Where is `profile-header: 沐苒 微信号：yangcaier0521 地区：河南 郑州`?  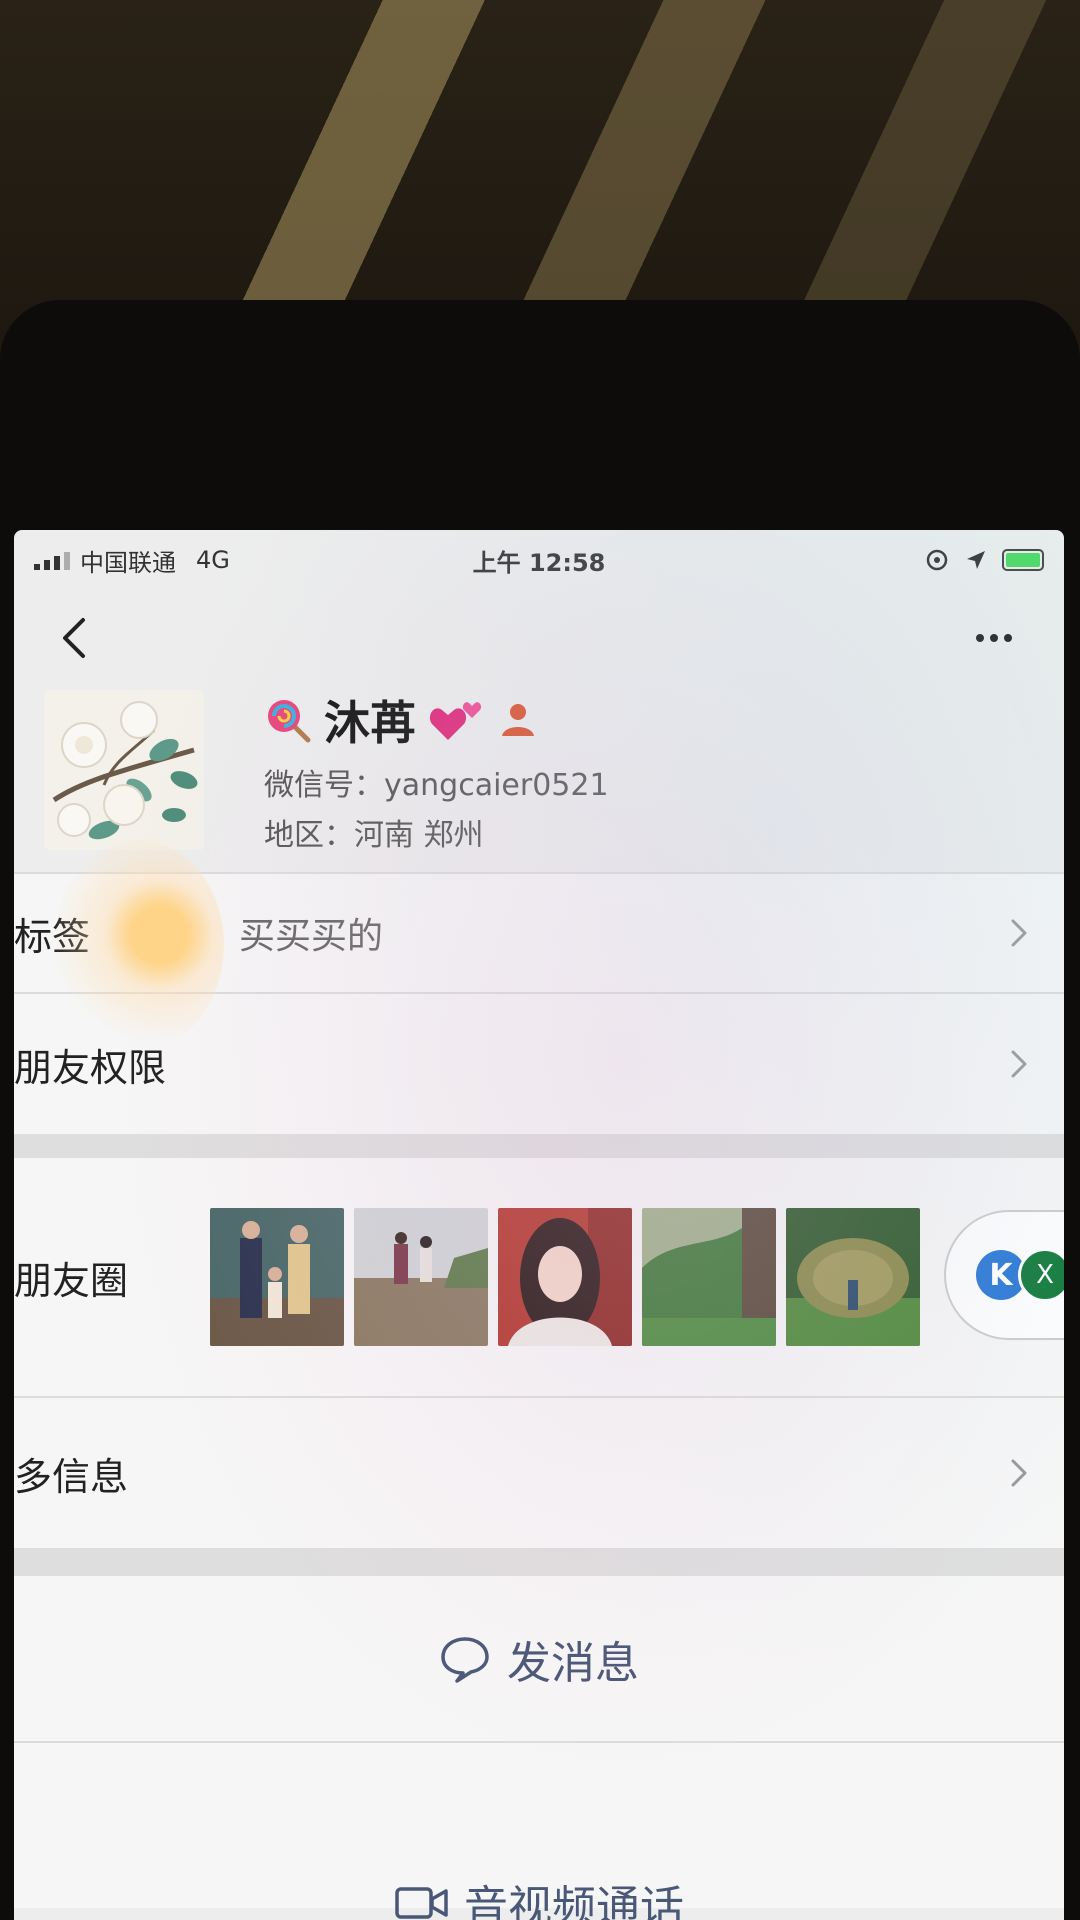
profile-header: 沐苒 微信号：yangcaier0521 地区：河南 郑州 is located at coordinates (539, 775).